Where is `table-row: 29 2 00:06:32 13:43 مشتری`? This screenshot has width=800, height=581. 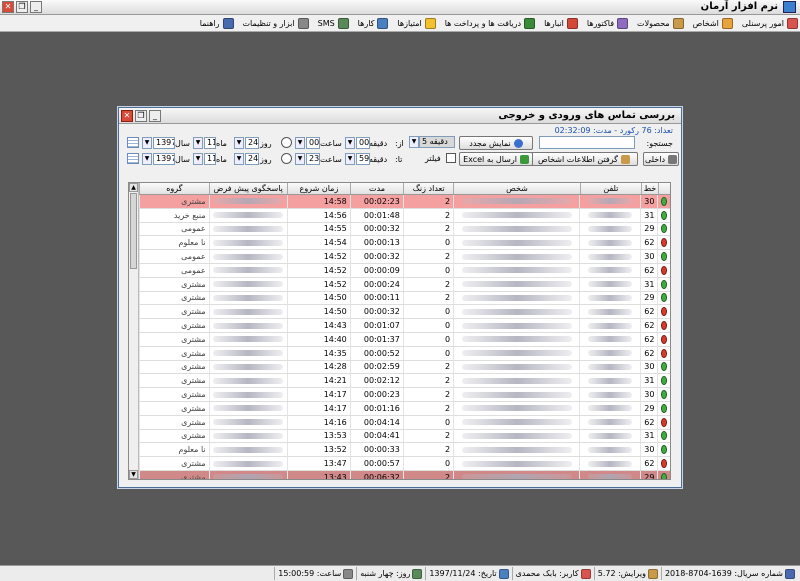 table-row: 29 2 00:06:32 13:43 مشتری is located at coordinates (404, 474).